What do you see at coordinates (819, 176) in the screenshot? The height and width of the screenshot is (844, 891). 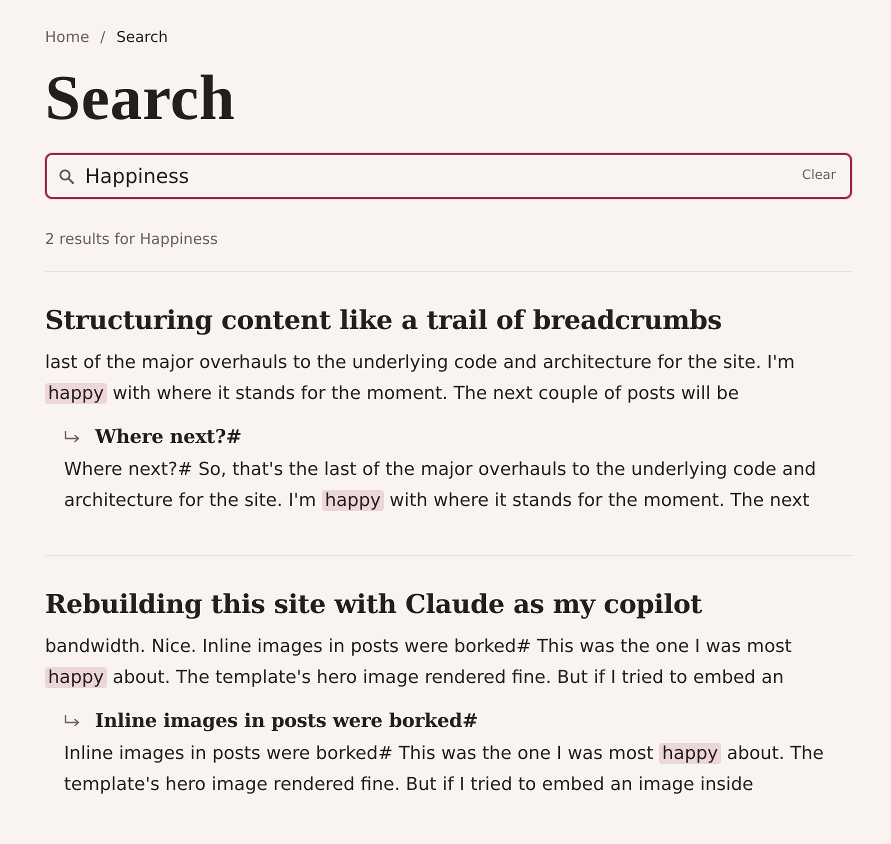 I see `clear-button: Clear` at bounding box center [819, 176].